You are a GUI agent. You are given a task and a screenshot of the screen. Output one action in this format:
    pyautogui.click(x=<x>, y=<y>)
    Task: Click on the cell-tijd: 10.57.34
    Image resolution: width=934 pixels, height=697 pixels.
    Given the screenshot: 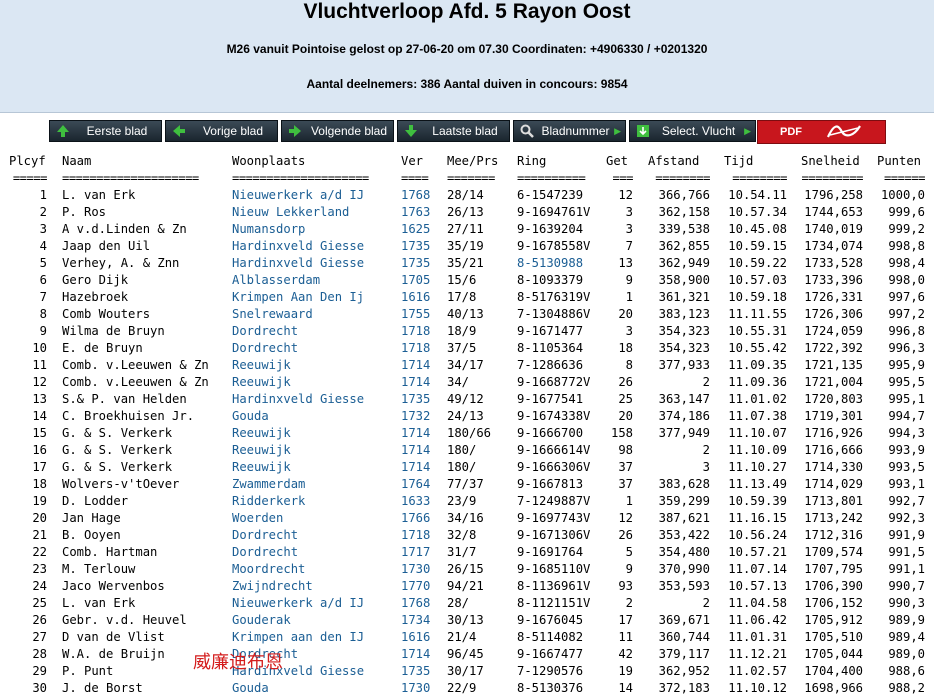 What is the action you would take?
    pyautogui.click(x=757, y=212)
    